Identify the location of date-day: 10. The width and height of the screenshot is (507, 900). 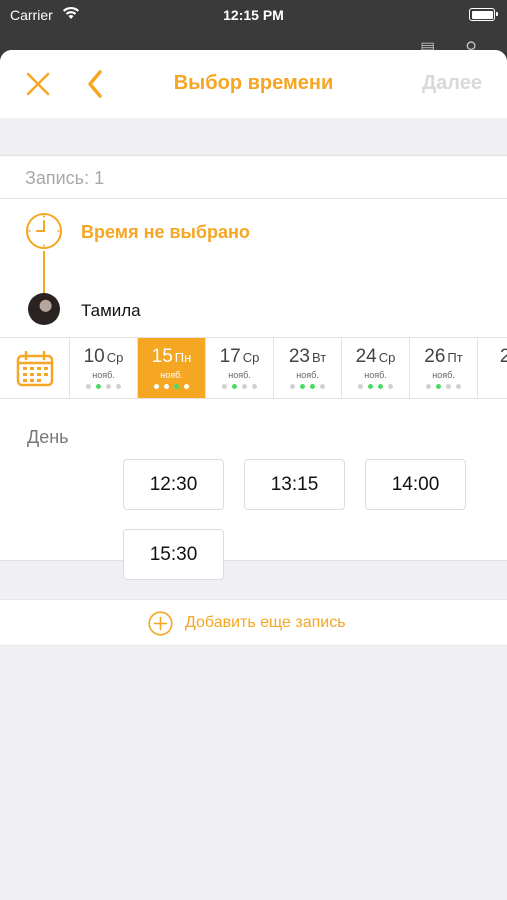
(94, 356).